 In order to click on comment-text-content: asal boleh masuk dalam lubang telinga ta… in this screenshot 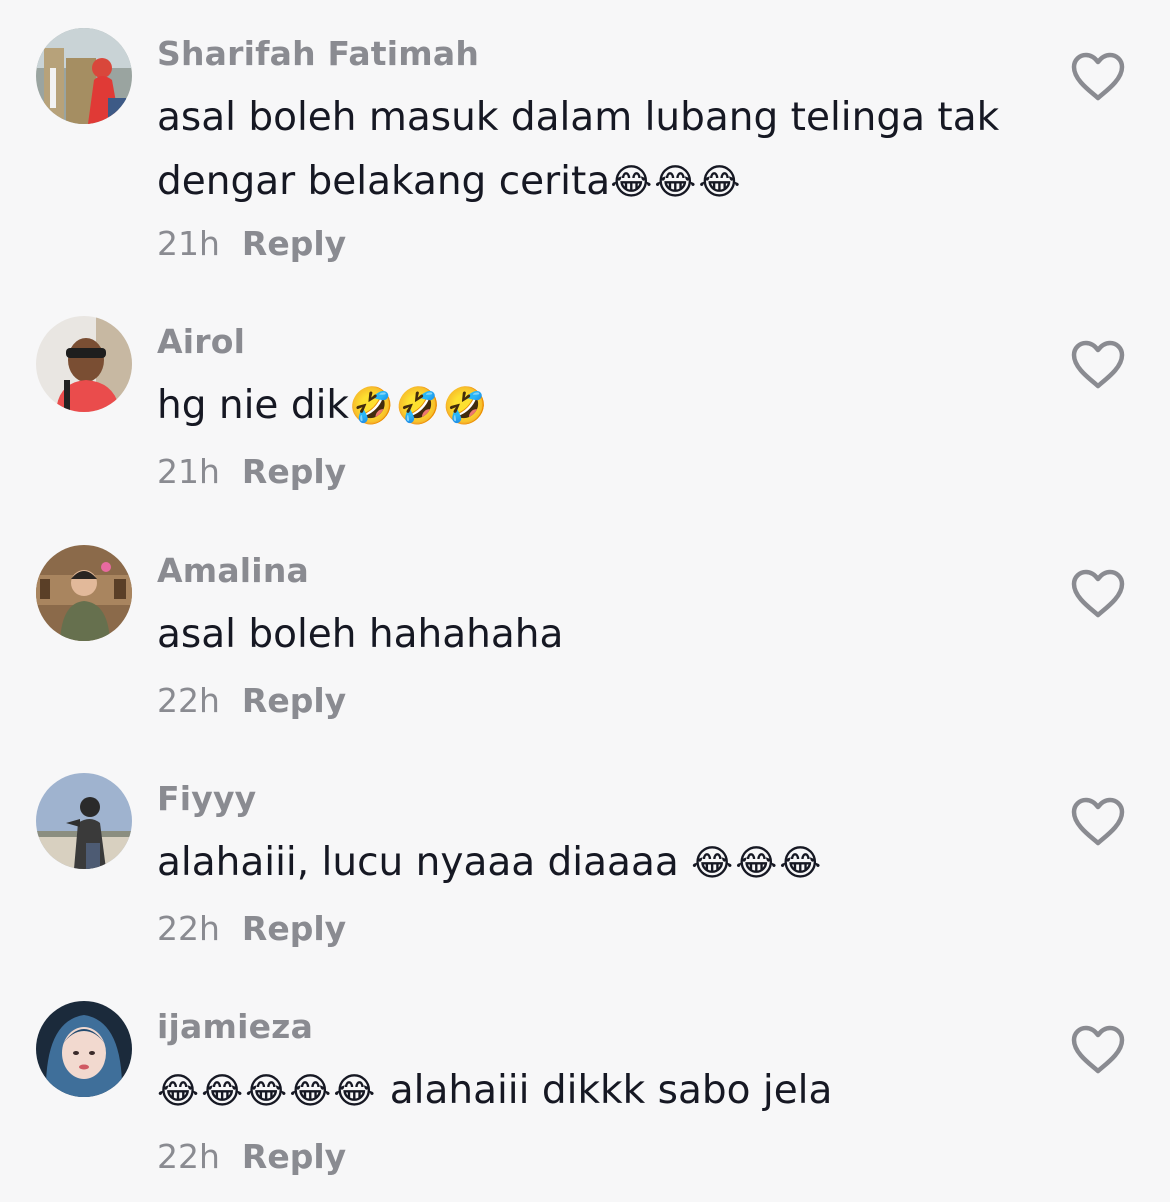, I will do `click(578, 149)`.